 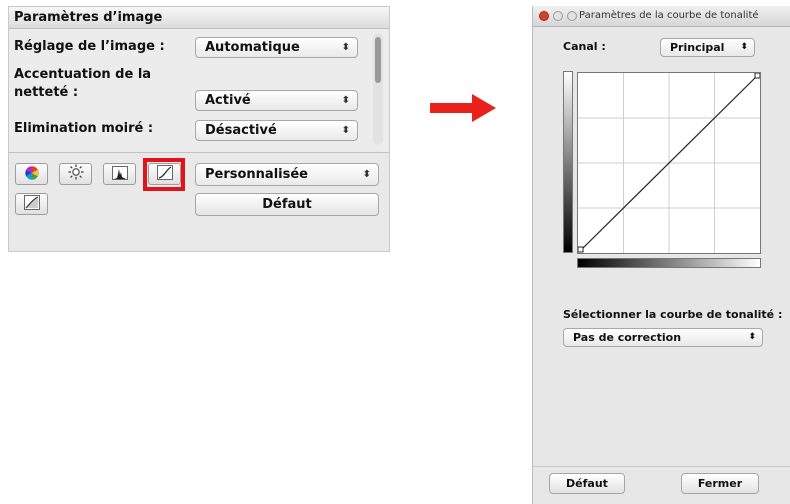 What do you see at coordinates (463, 110) in the screenshot?
I see `right-arrow-icon` at bounding box center [463, 110].